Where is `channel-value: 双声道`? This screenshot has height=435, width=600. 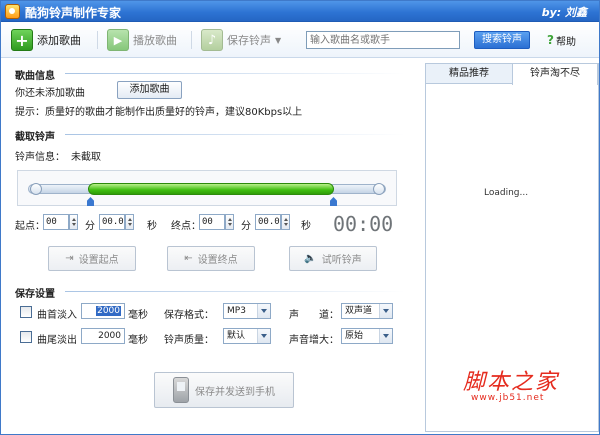
channel-value: 双声道 is located at coordinates (359, 311).